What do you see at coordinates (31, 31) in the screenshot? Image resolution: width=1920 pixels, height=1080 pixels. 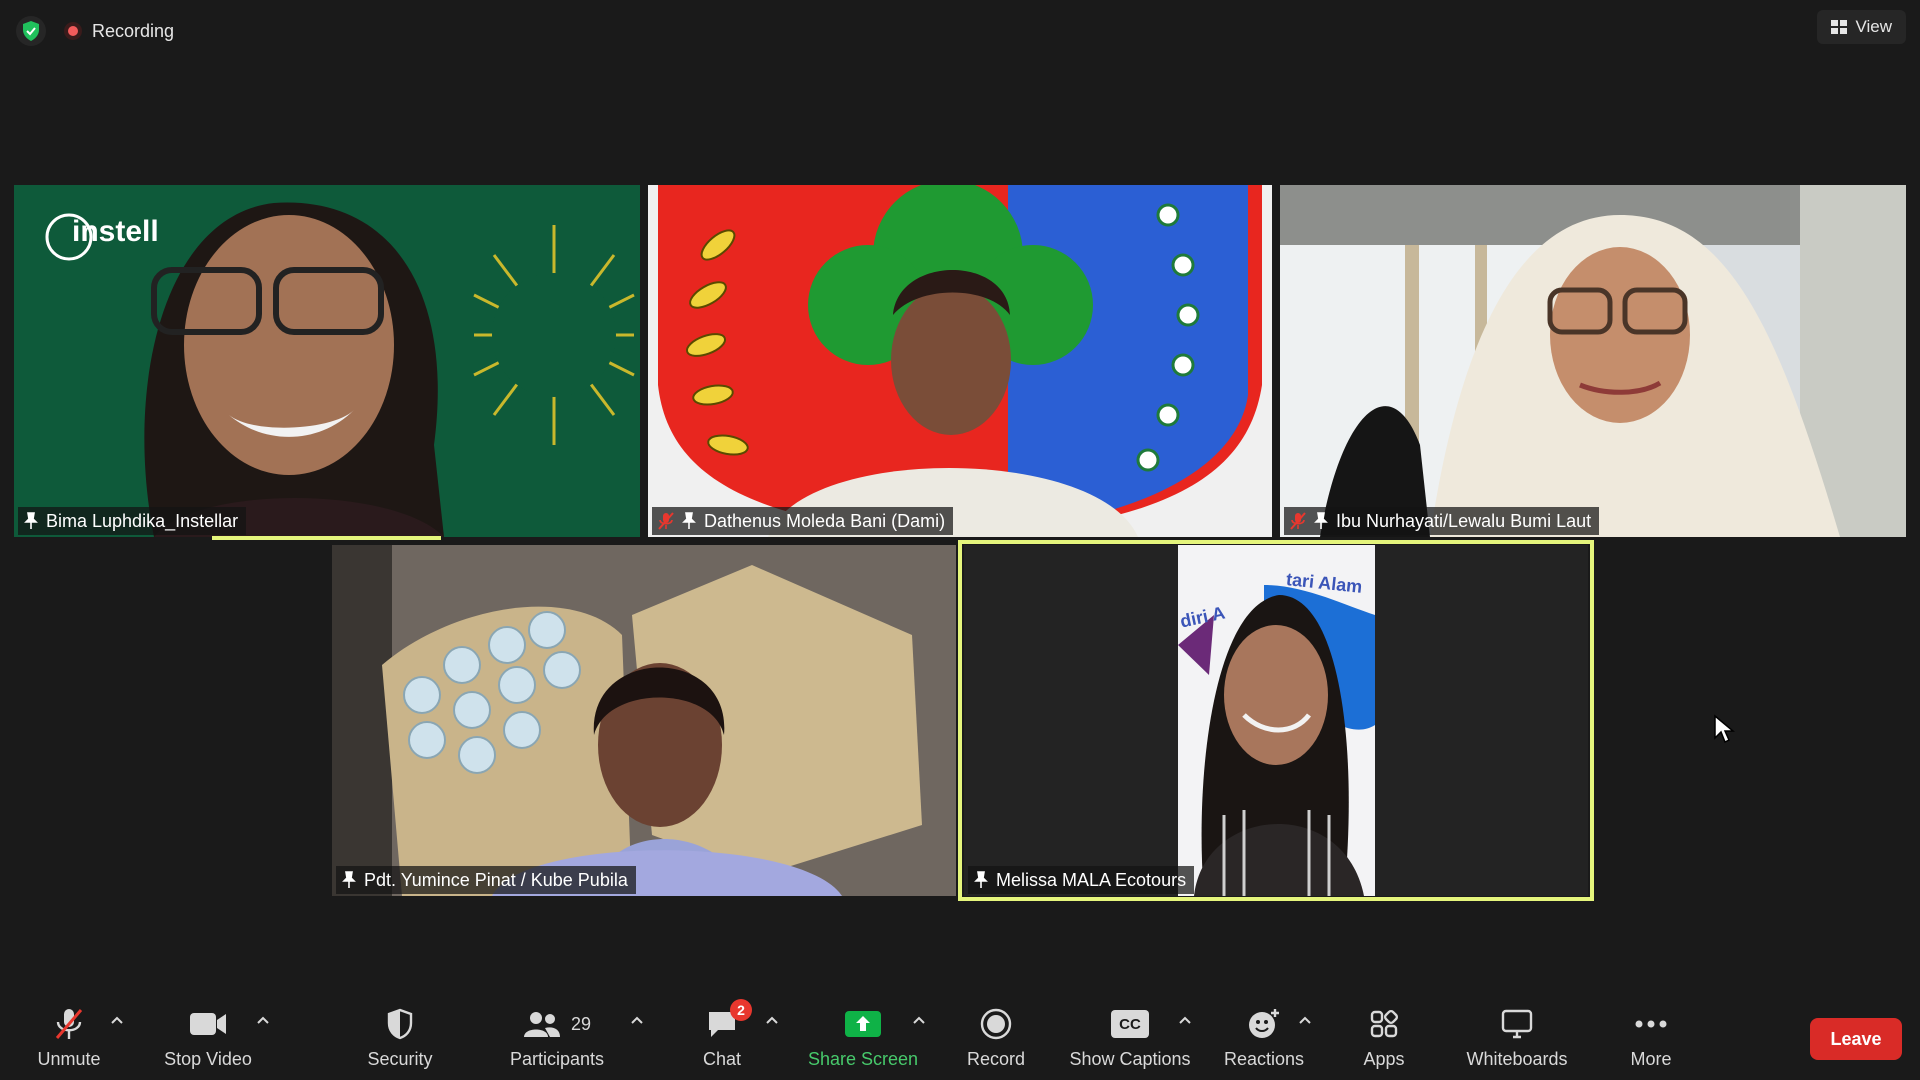 I see `security-status-icon` at bounding box center [31, 31].